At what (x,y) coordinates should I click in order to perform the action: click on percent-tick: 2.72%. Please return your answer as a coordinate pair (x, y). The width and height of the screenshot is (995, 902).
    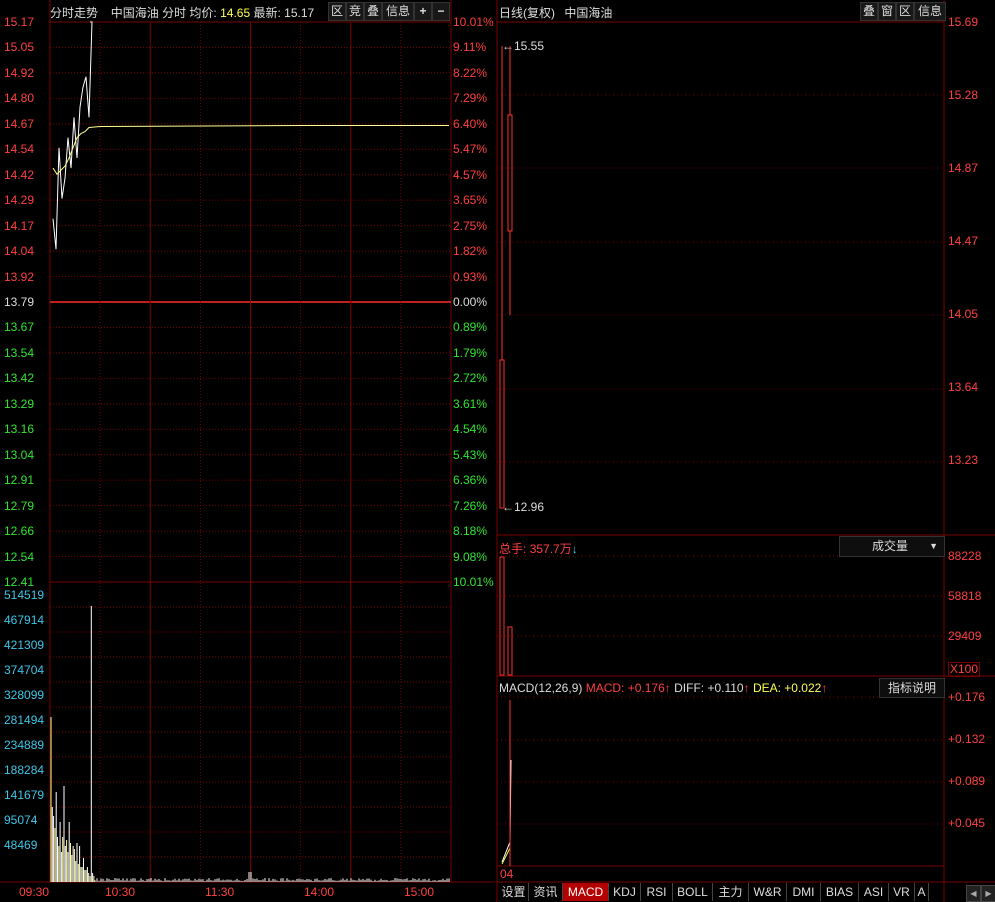
    Looking at the image, I should click on (470, 378).